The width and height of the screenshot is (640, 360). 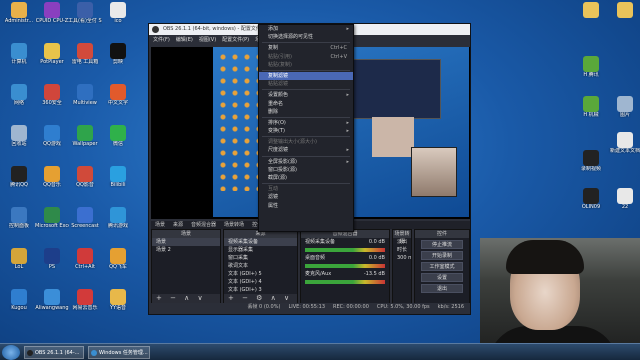 I want to click on source-item: 视频采集设备, so click(x=260, y=242).